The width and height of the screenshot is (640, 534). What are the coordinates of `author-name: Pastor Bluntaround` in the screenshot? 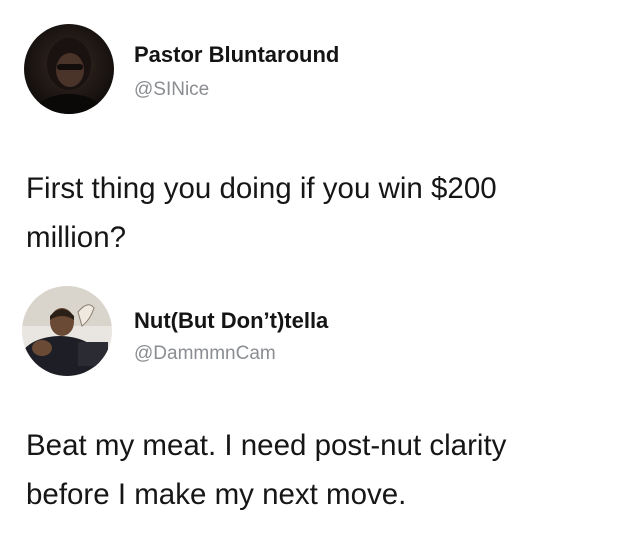 It's located at (236, 55).